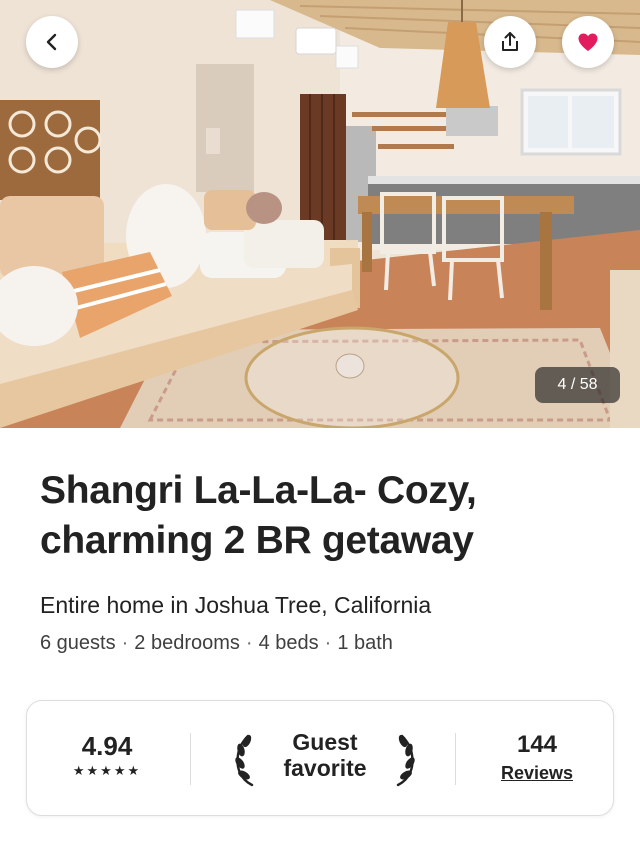 Image resolution: width=640 pixels, height=853 pixels. What do you see at coordinates (236, 605) in the screenshot?
I see `listing-subtitle: Entire home in Joshua Tree, California` at bounding box center [236, 605].